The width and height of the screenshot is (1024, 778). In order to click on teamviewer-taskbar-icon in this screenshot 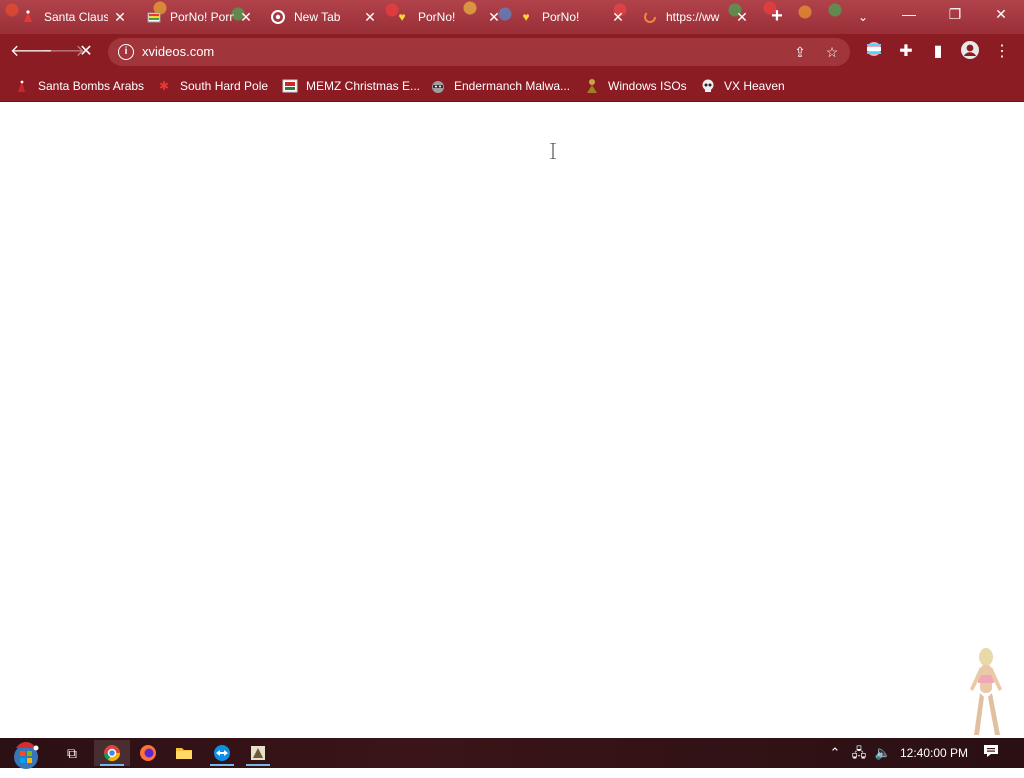, I will do `click(222, 753)`.